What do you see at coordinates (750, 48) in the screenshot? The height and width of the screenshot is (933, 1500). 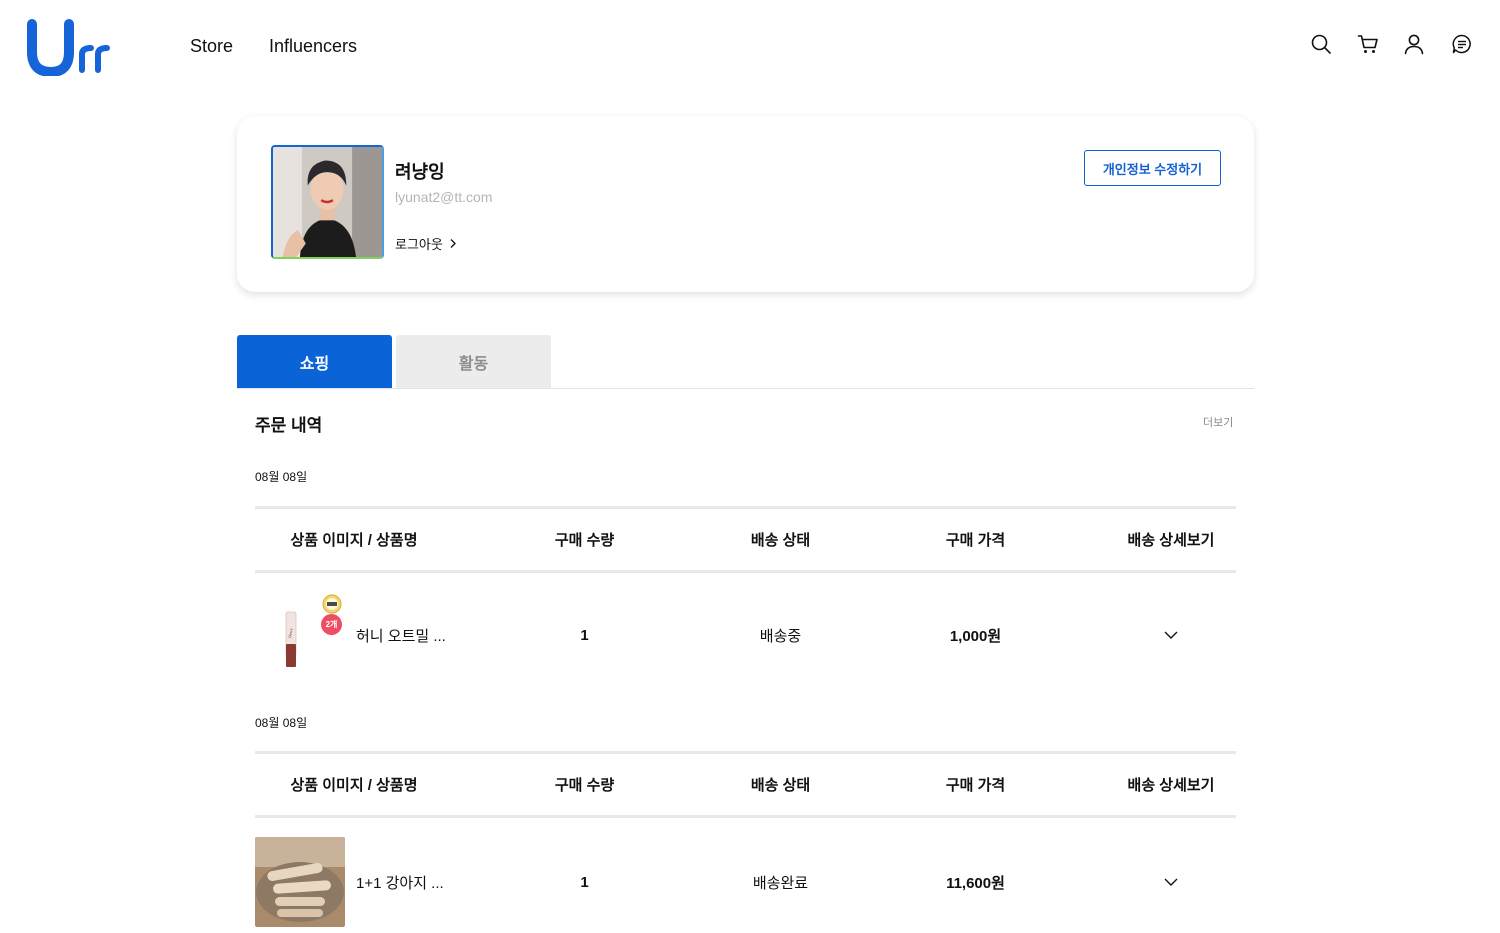 I see `site-header: Store Influencers` at bounding box center [750, 48].